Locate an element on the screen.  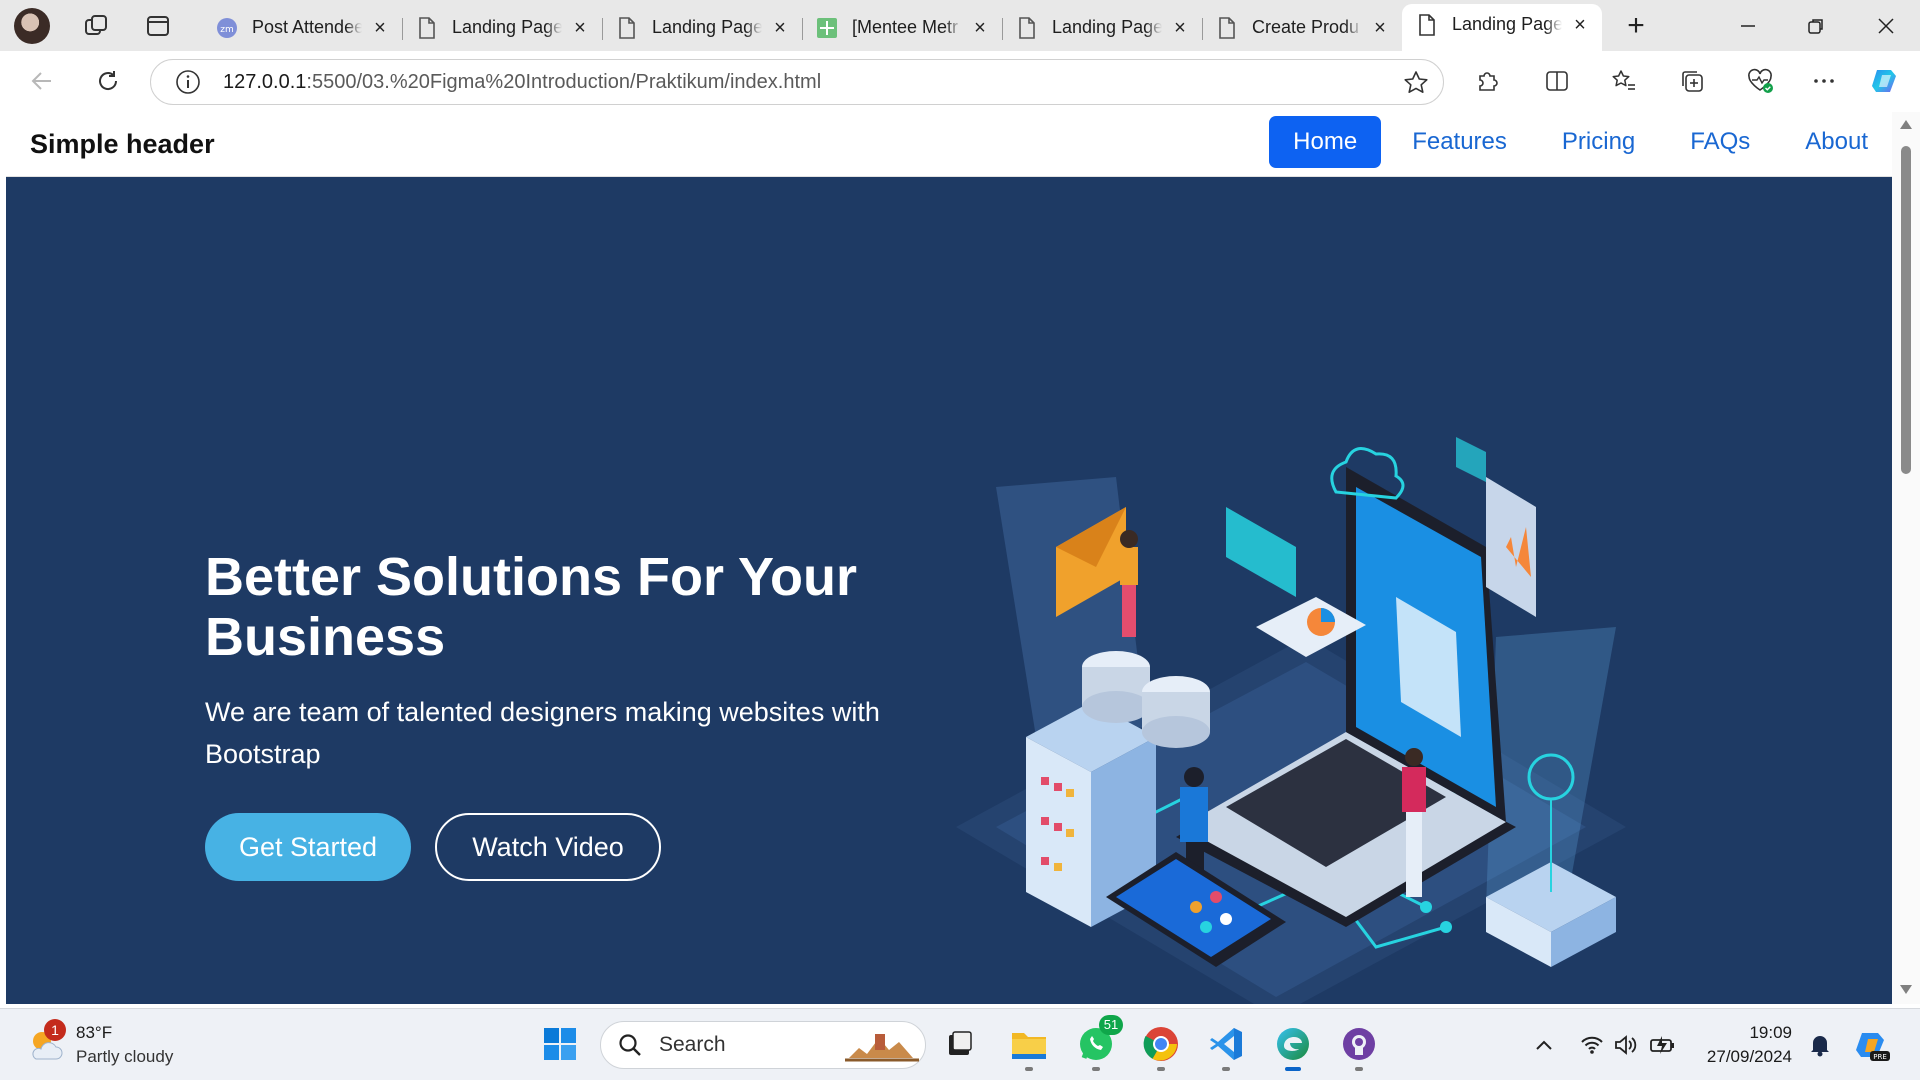
sheets-icon is located at coordinates (827, 28).